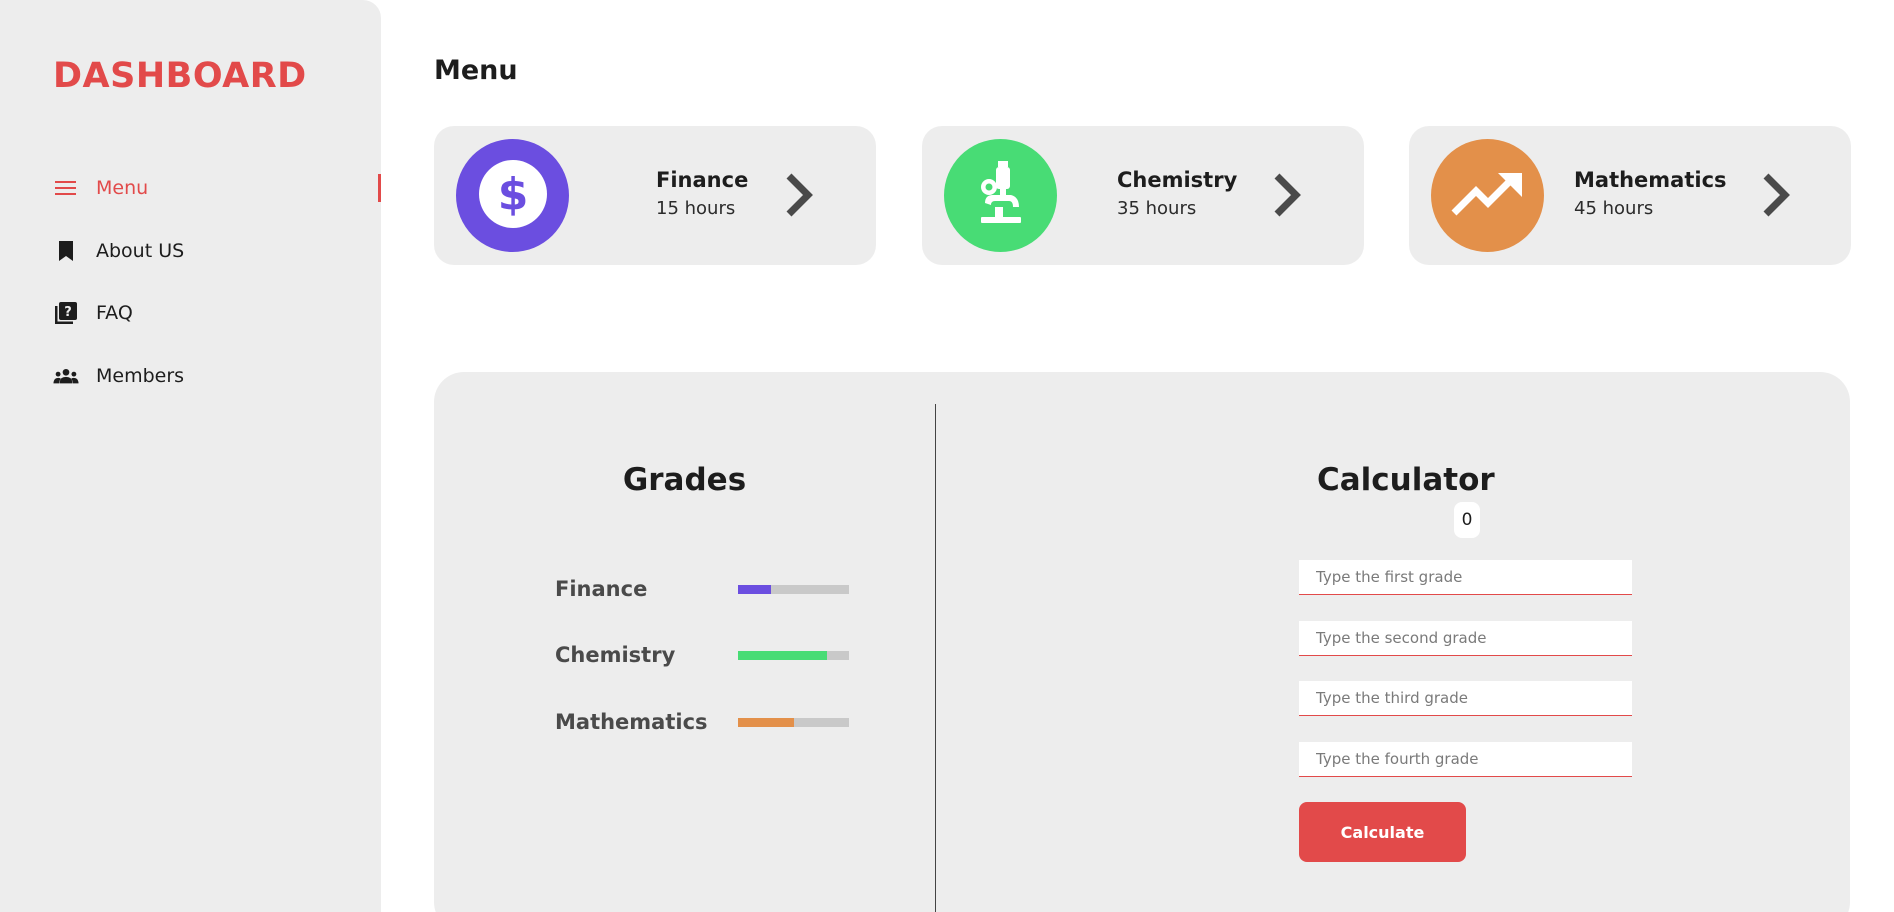 This screenshot has width=1894, height=912. I want to click on sidebar-item-label: About US, so click(140, 250).